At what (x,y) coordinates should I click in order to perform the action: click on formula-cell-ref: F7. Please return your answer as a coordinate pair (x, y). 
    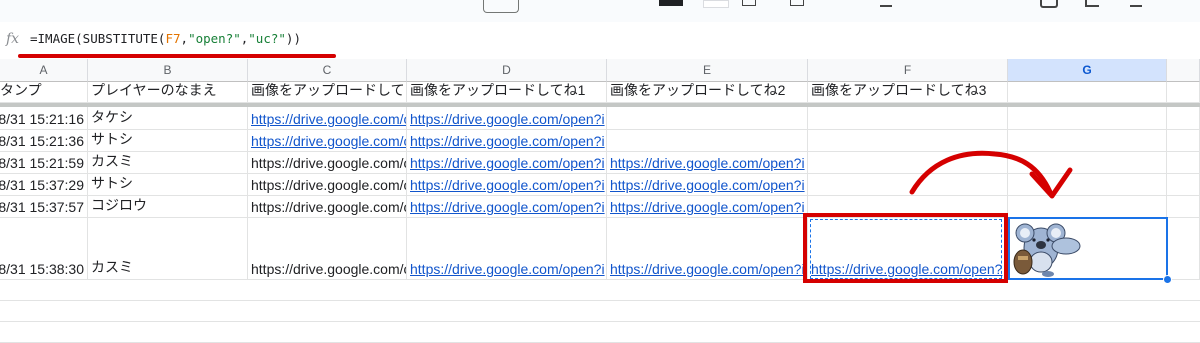
    Looking at the image, I should click on (173, 38).